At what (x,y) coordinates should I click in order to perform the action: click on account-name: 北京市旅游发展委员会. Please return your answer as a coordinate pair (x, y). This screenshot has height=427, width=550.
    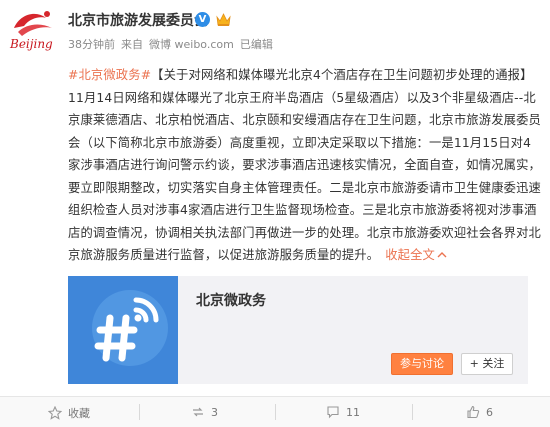
    Looking at the image, I should click on (138, 20).